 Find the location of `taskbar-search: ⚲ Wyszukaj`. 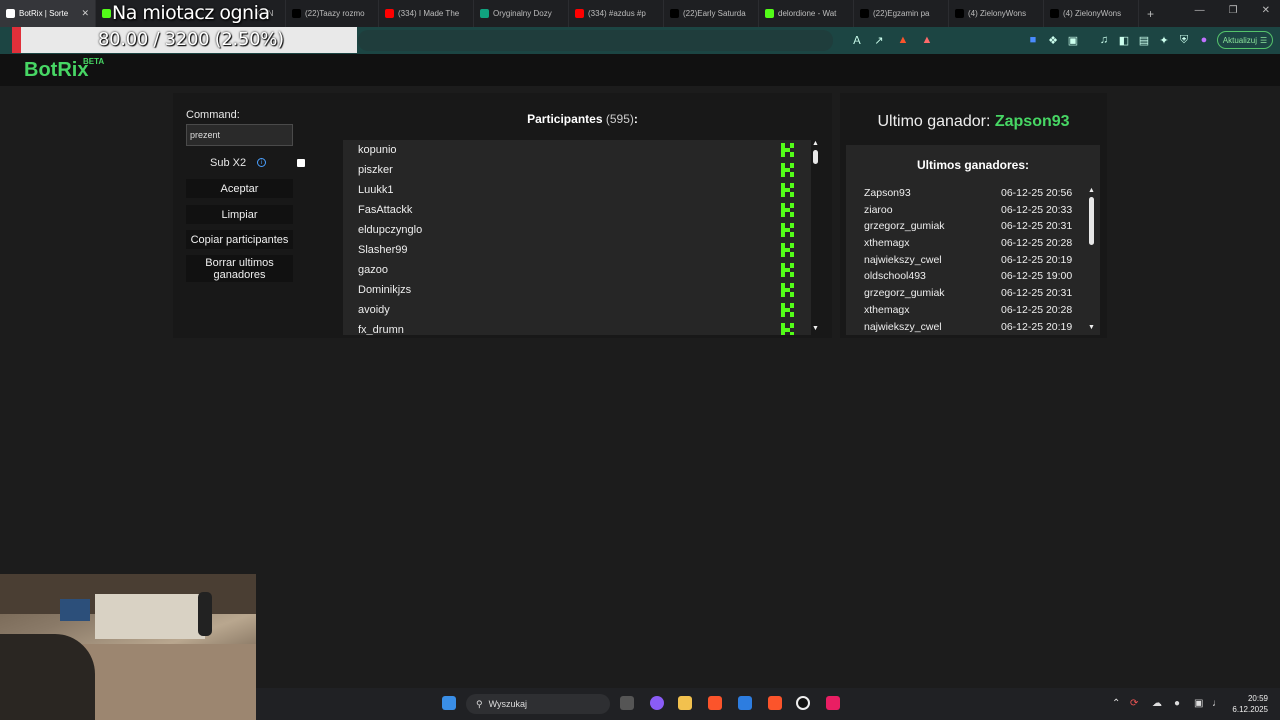

taskbar-search: ⚲ Wyszukaj is located at coordinates (538, 704).